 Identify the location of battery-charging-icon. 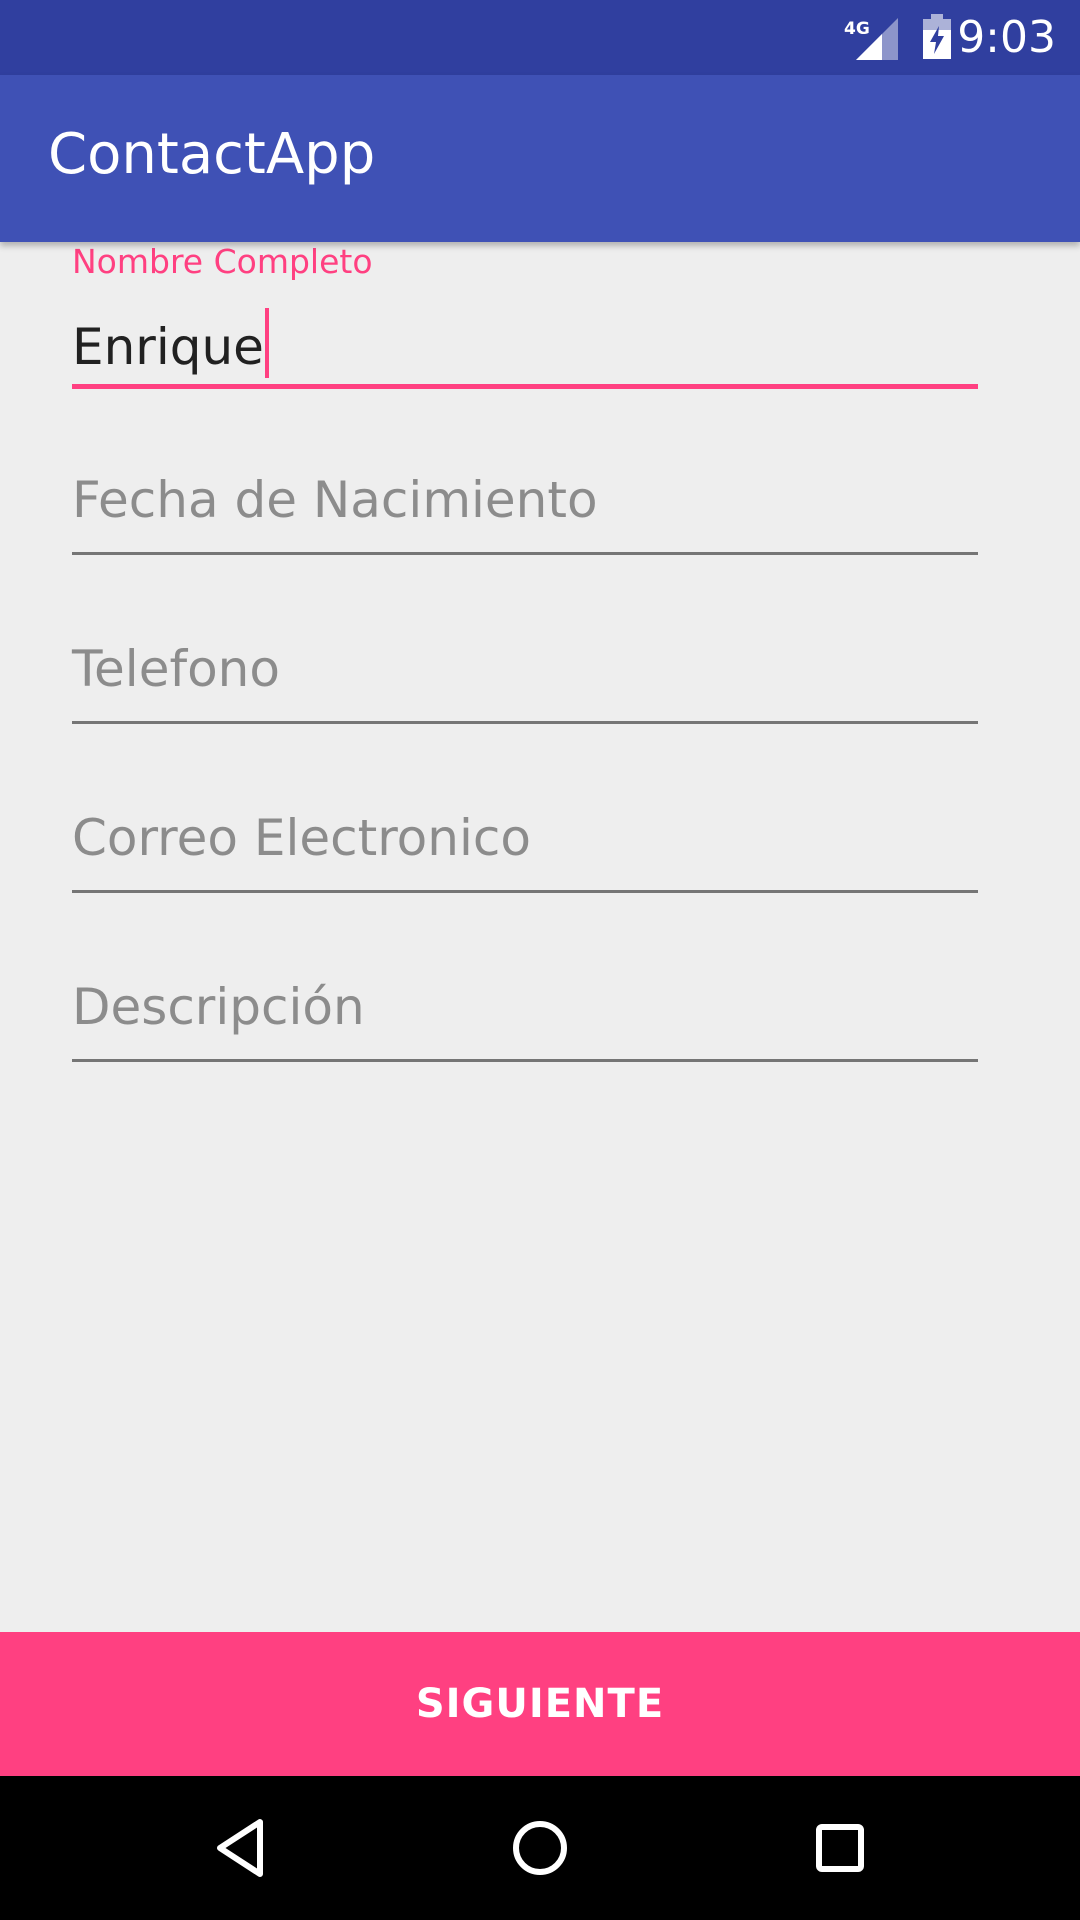
(937, 36).